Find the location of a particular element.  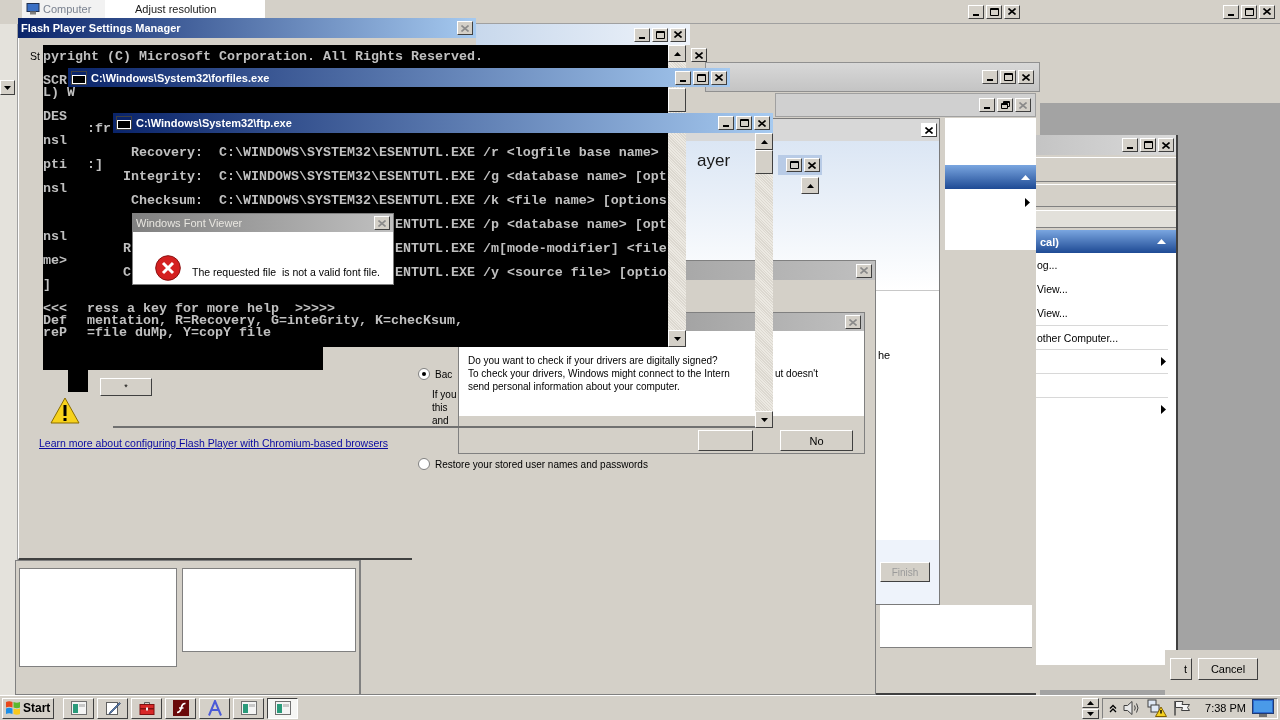

message-text: send personal information about your computer. is located at coordinates (574, 386).